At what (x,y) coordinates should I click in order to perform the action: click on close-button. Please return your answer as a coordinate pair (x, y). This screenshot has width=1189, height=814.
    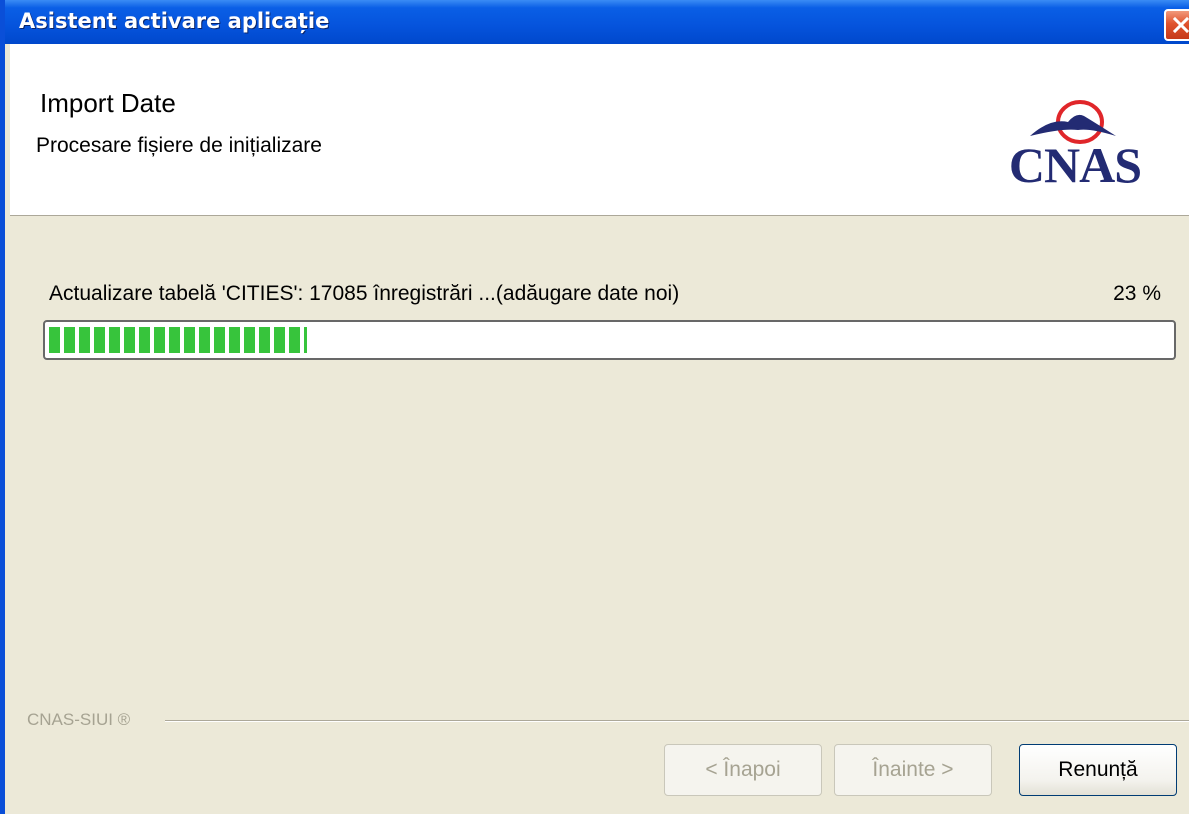
    Looking at the image, I should click on (1176, 25).